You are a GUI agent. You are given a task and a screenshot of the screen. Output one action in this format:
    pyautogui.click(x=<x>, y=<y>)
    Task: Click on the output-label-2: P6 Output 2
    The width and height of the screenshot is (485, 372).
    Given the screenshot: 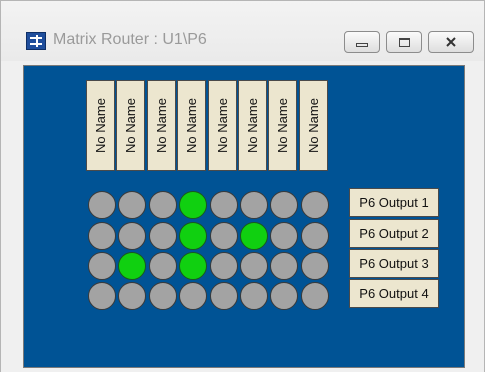 What is the action you would take?
    pyautogui.click(x=394, y=233)
    